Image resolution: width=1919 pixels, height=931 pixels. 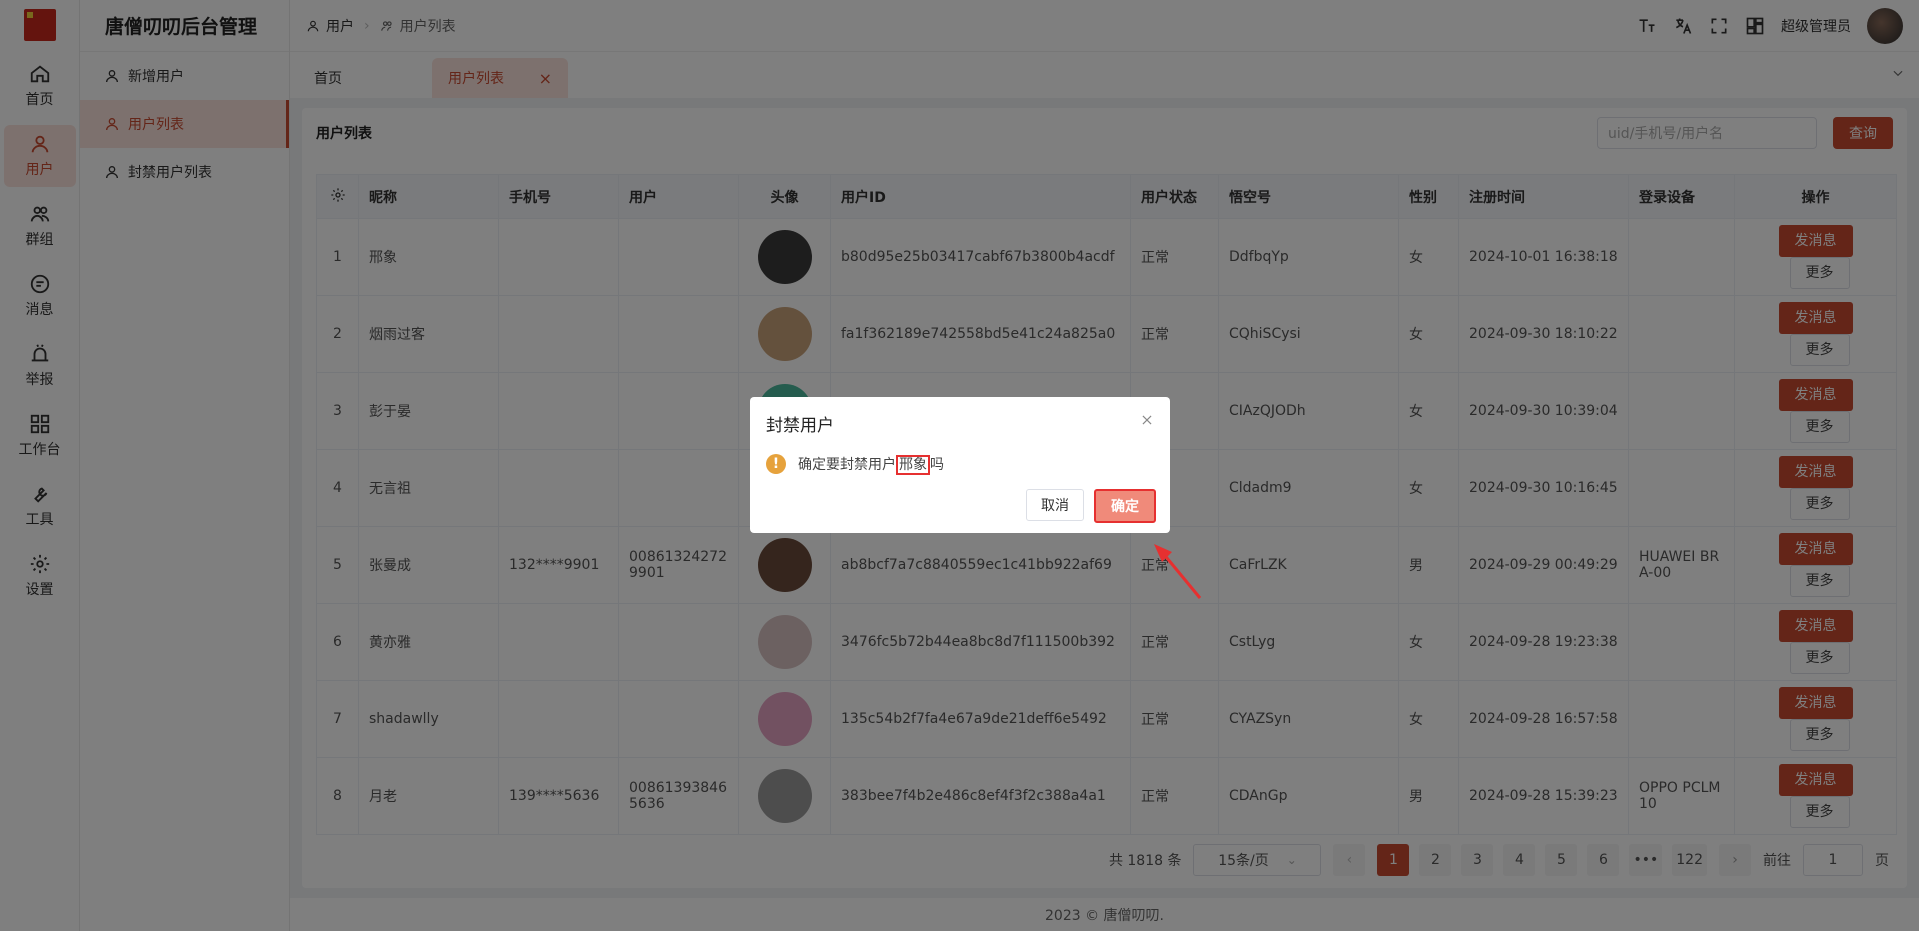 What do you see at coordinates (847, 465) in the screenshot?
I see `dialog-msg-prefix: 确定要封禁用户` at bounding box center [847, 465].